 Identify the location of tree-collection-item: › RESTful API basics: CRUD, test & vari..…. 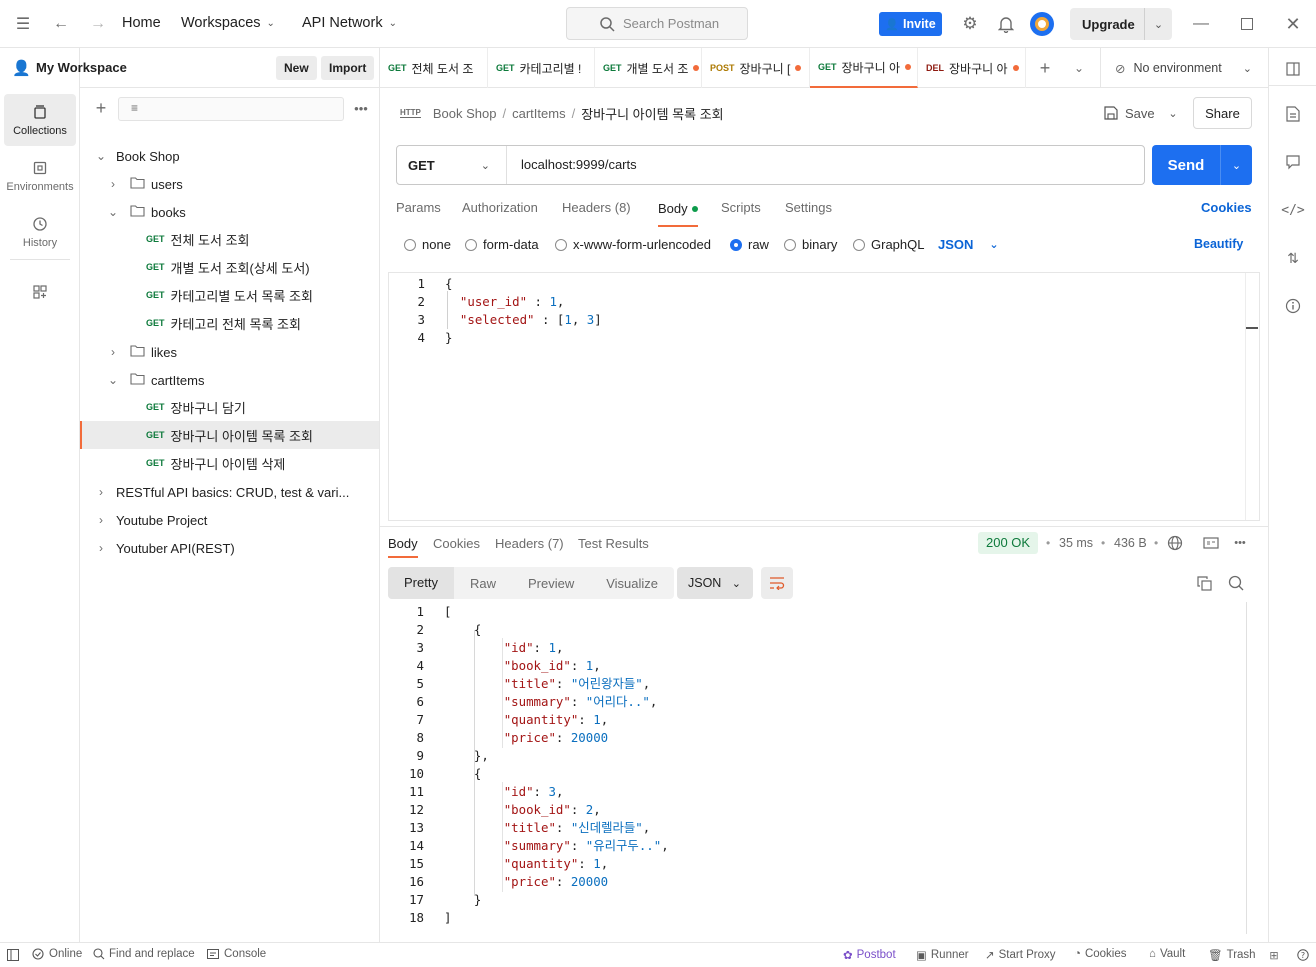
(229, 492).